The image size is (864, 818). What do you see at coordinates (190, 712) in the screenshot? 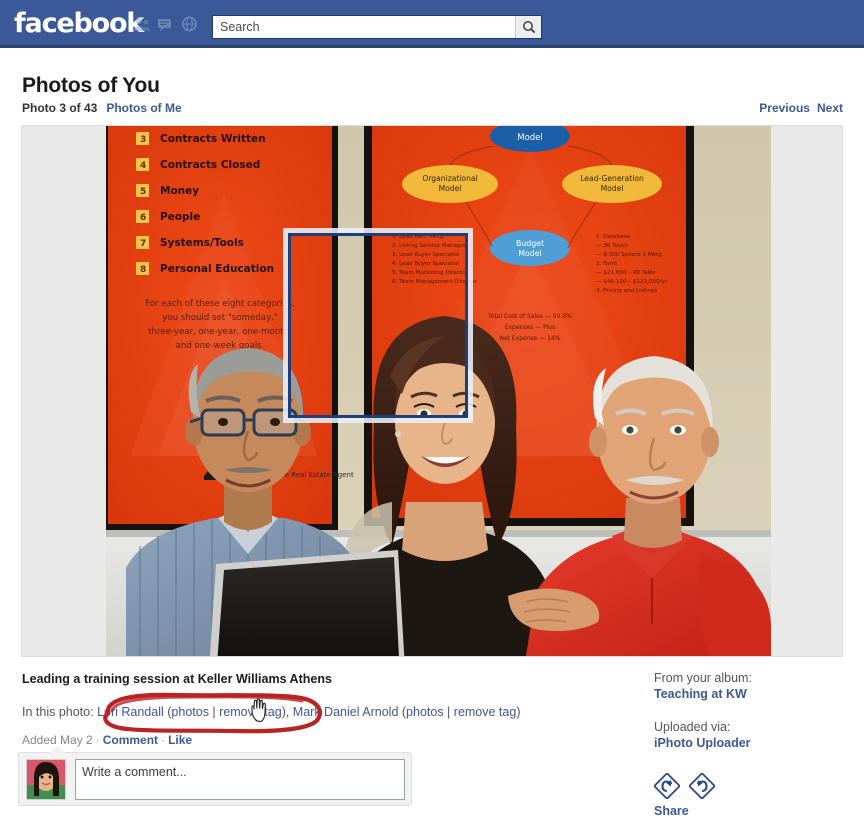
I see `tagged-person-photos-link-1: photos` at bounding box center [190, 712].